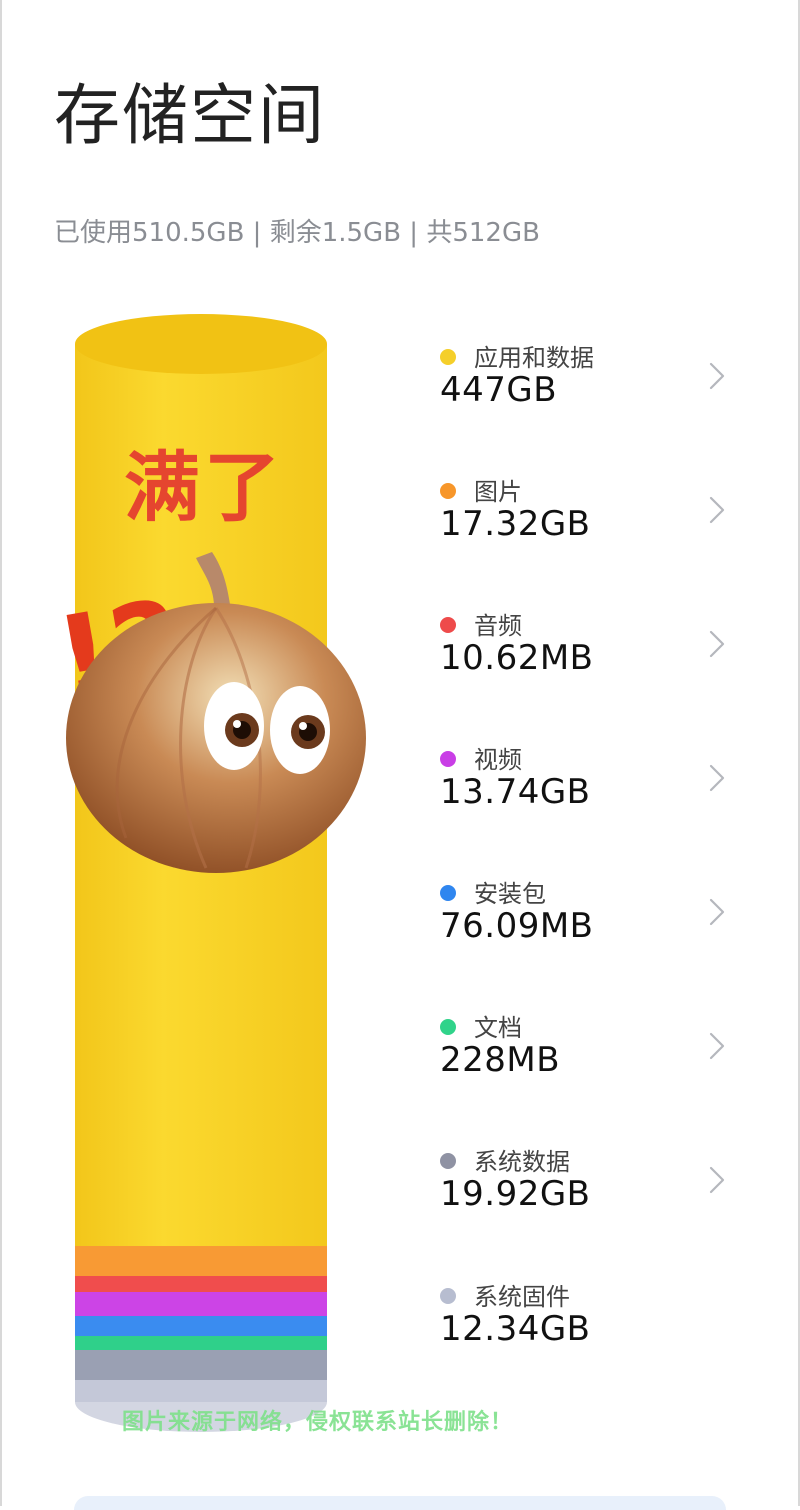 The image size is (800, 1510). I want to click on category-size: 76.09MB, so click(517, 926).